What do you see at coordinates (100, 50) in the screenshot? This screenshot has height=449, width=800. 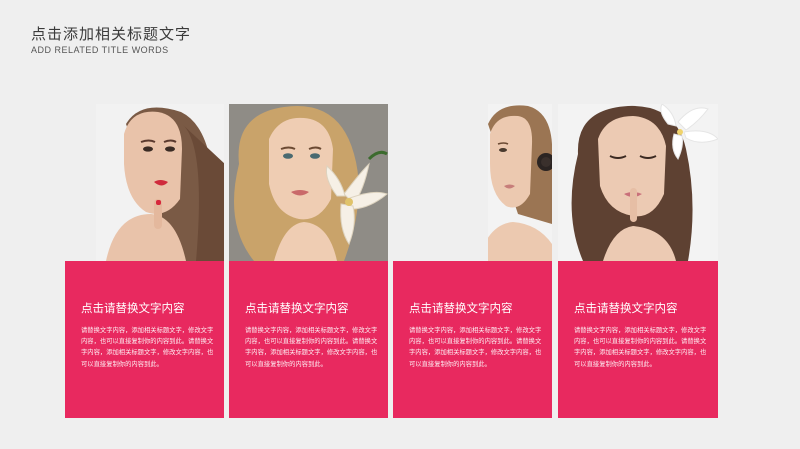 I see `page-subtitle: ADD RELATED TITLE WORDS` at bounding box center [100, 50].